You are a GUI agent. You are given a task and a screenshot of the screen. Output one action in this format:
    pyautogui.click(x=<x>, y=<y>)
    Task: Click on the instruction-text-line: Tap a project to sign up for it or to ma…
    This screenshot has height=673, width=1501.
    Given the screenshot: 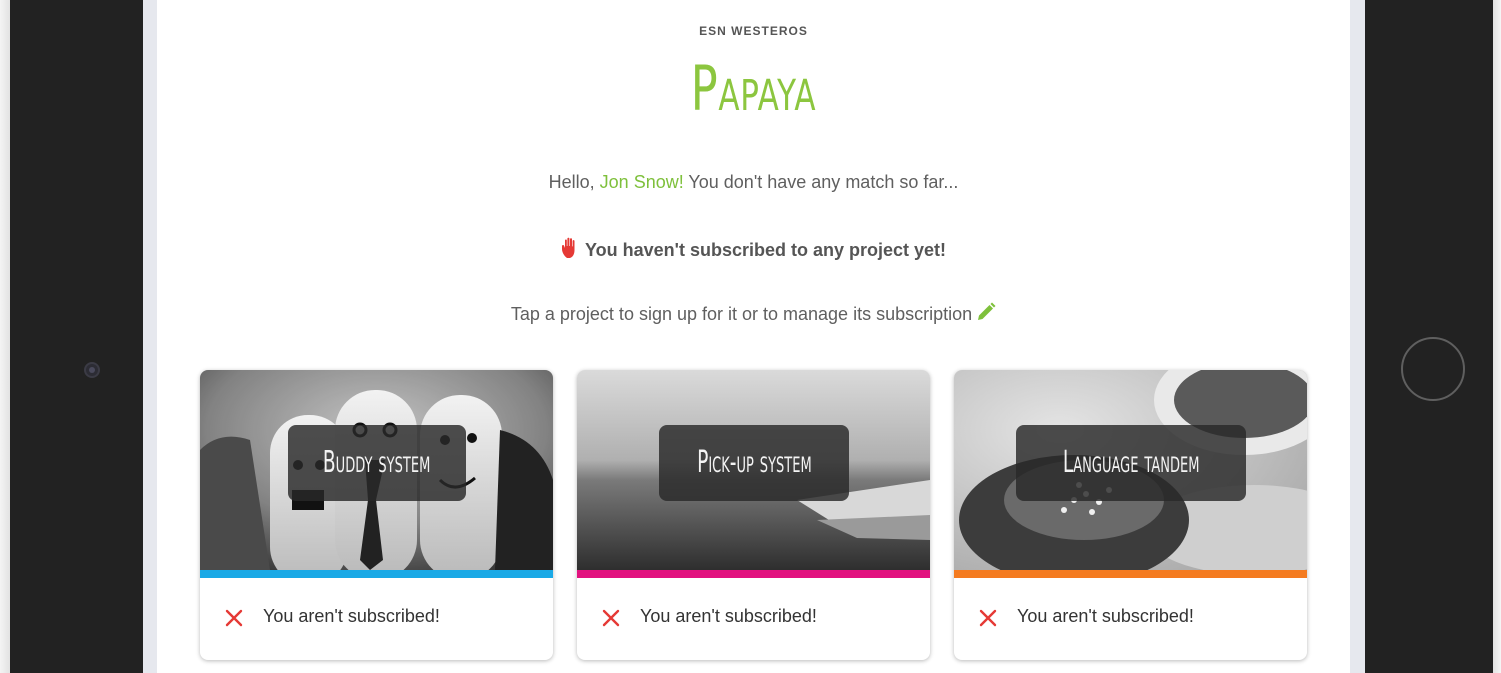 What is the action you would take?
    pyautogui.click(x=753, y=314)
    